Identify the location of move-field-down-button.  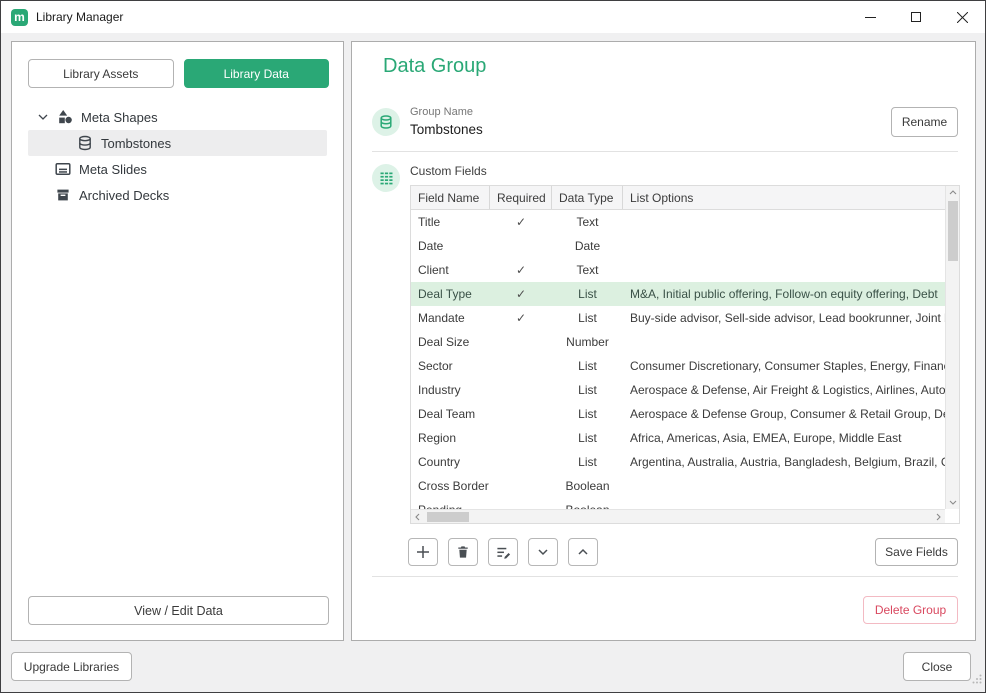
(543, 552).